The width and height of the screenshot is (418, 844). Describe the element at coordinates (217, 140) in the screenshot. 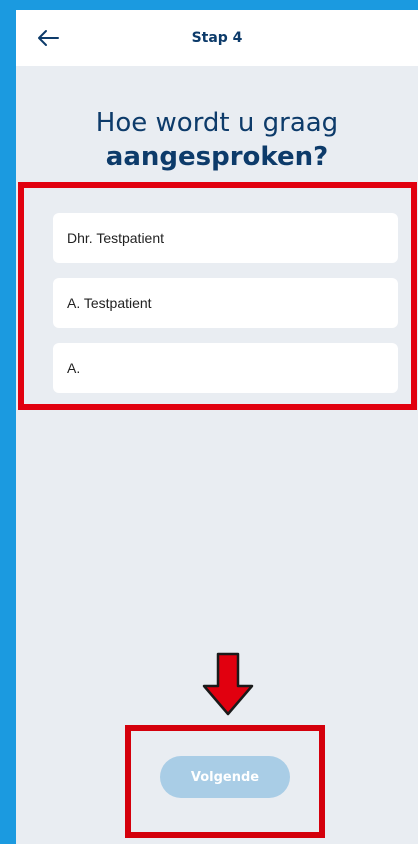

I see `question-heading: Hoe wordt u graag aangesproken?` at that location.